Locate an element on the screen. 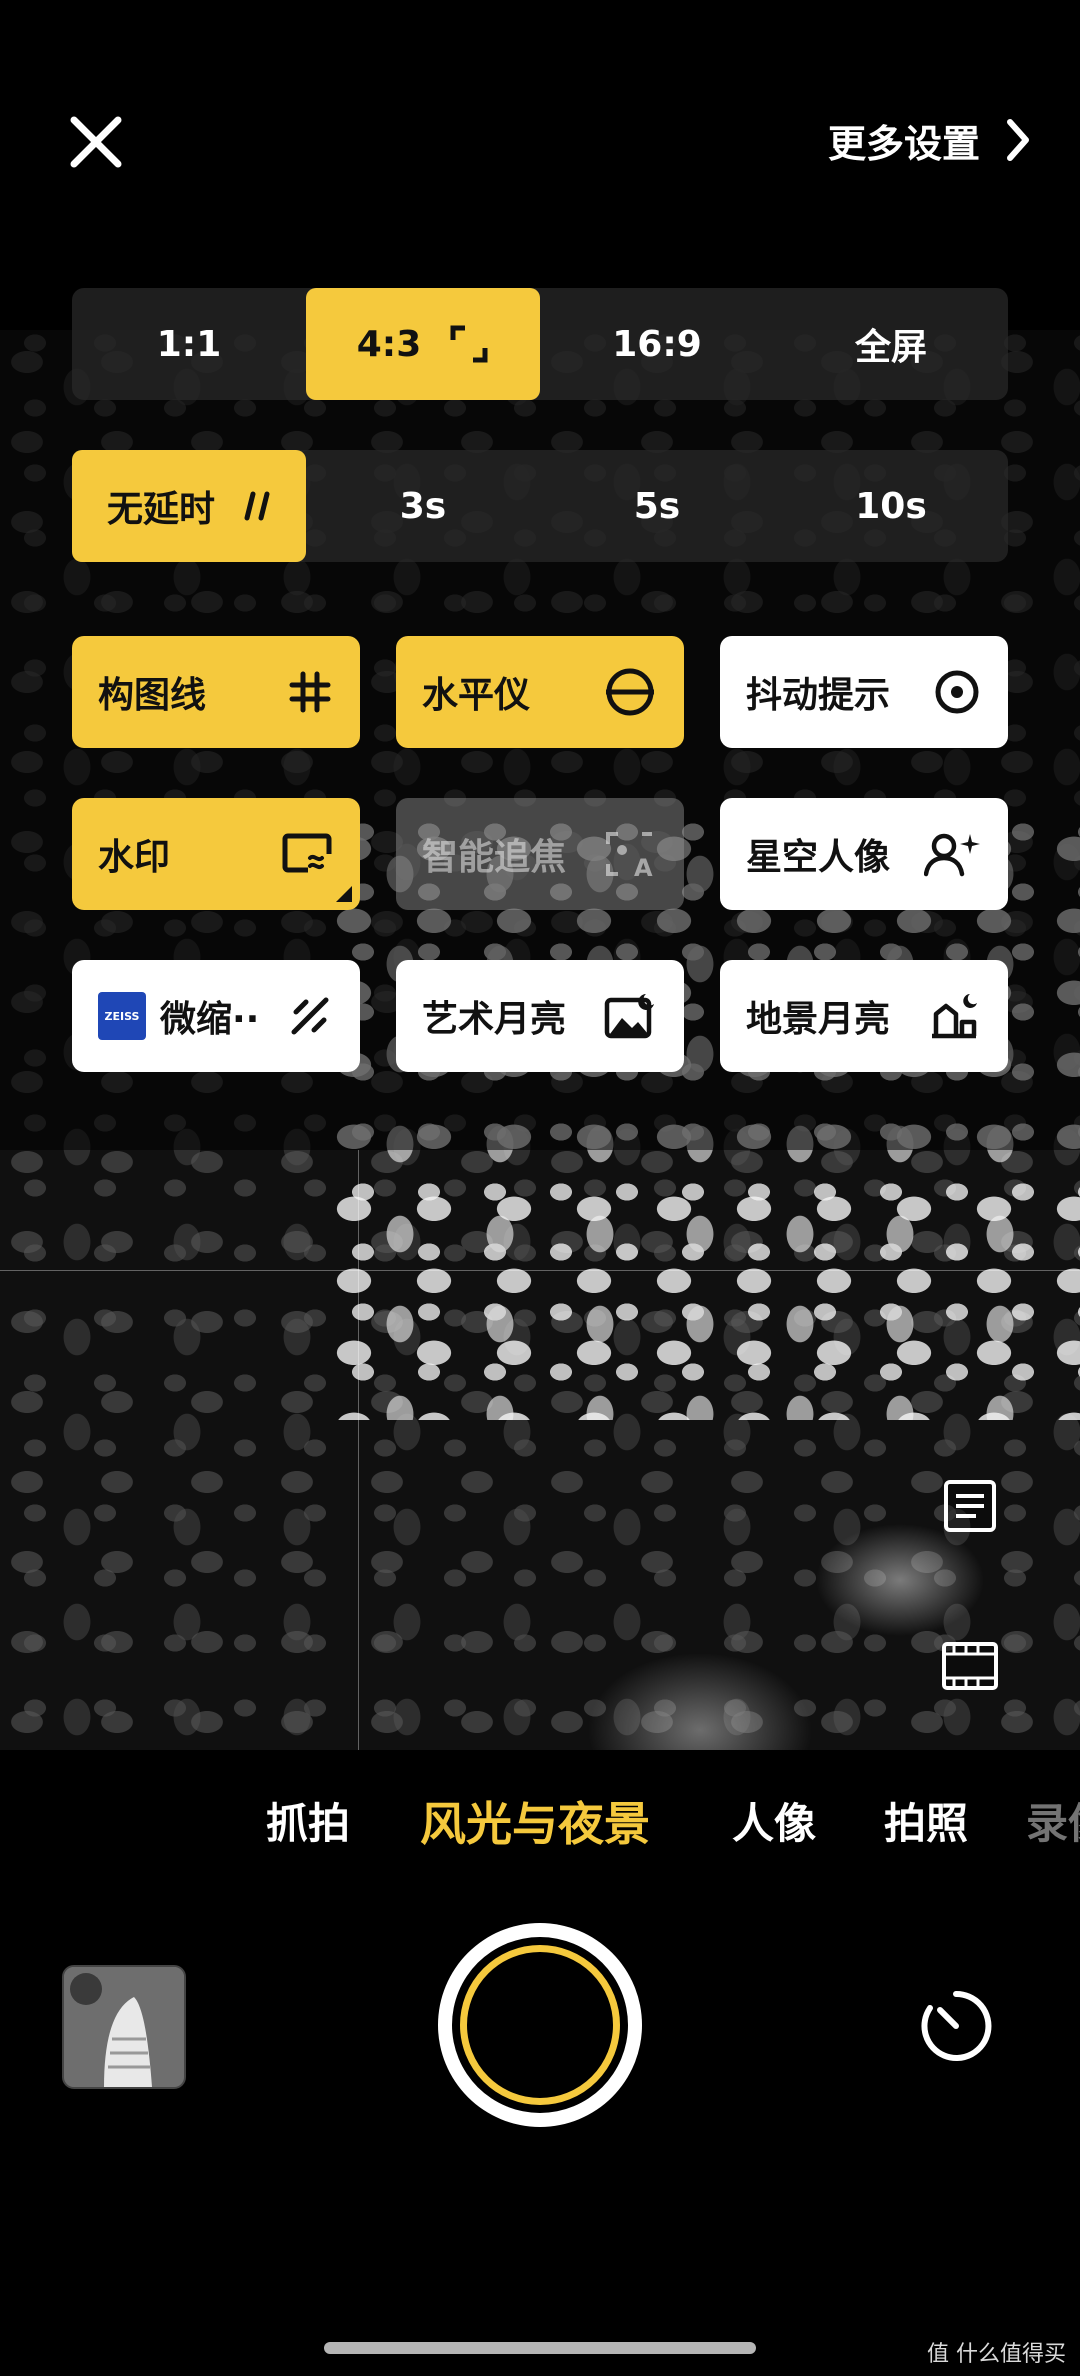  aspect-option-16-9: 16:9 is located at coordinates (657, 344).